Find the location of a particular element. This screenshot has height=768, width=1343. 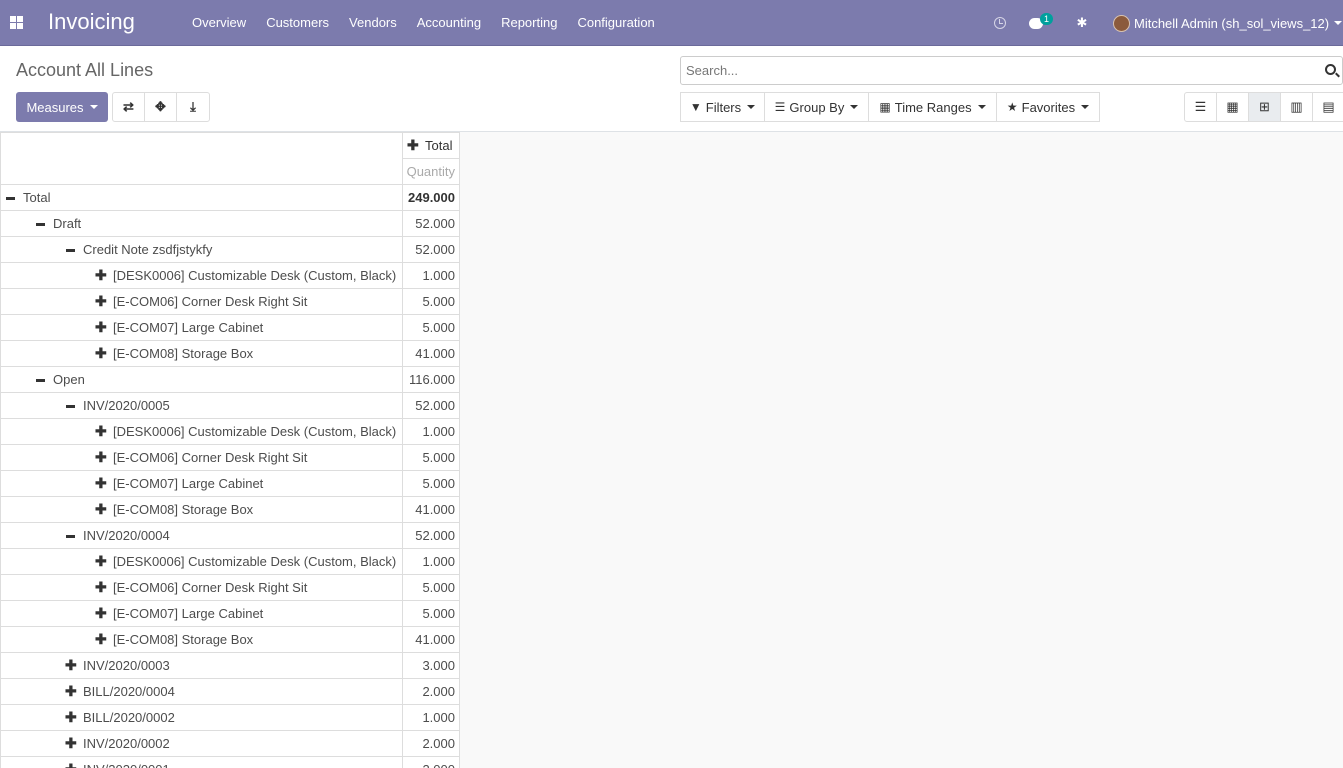

star-icon: ★ is located at coordinates (1012, 107).